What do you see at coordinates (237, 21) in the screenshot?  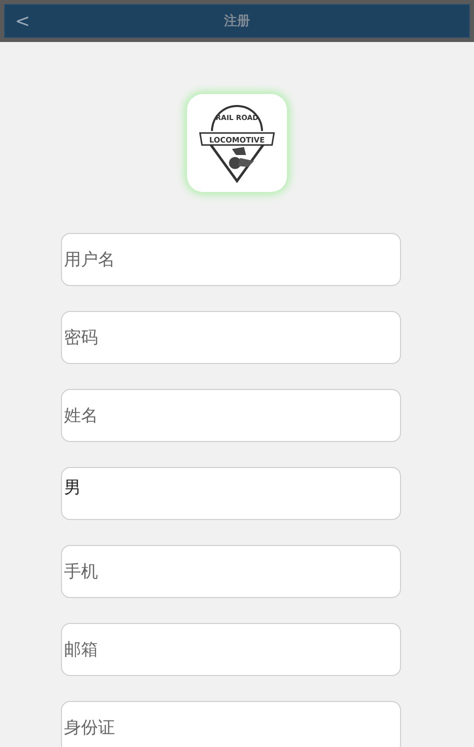 I see `page-title: 注册` at bounding box center [237, 21].